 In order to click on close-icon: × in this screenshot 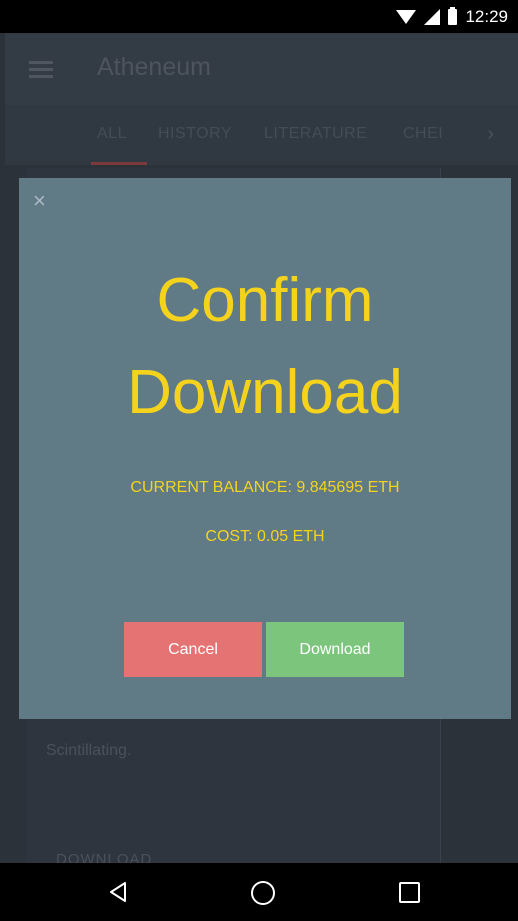, I will do `click(39, 201)`.